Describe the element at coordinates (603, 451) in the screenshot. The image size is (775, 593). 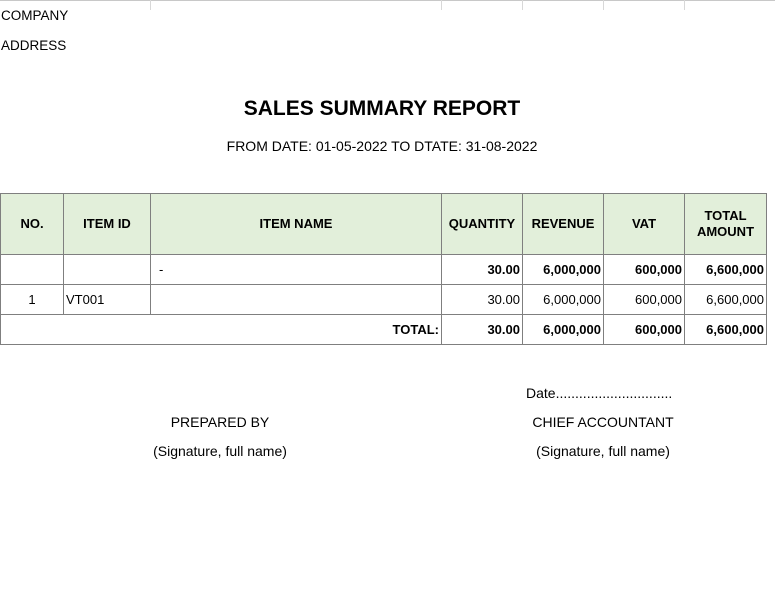
I see `chief-accountant-signature-hint: (Signature, full name)` at that location.